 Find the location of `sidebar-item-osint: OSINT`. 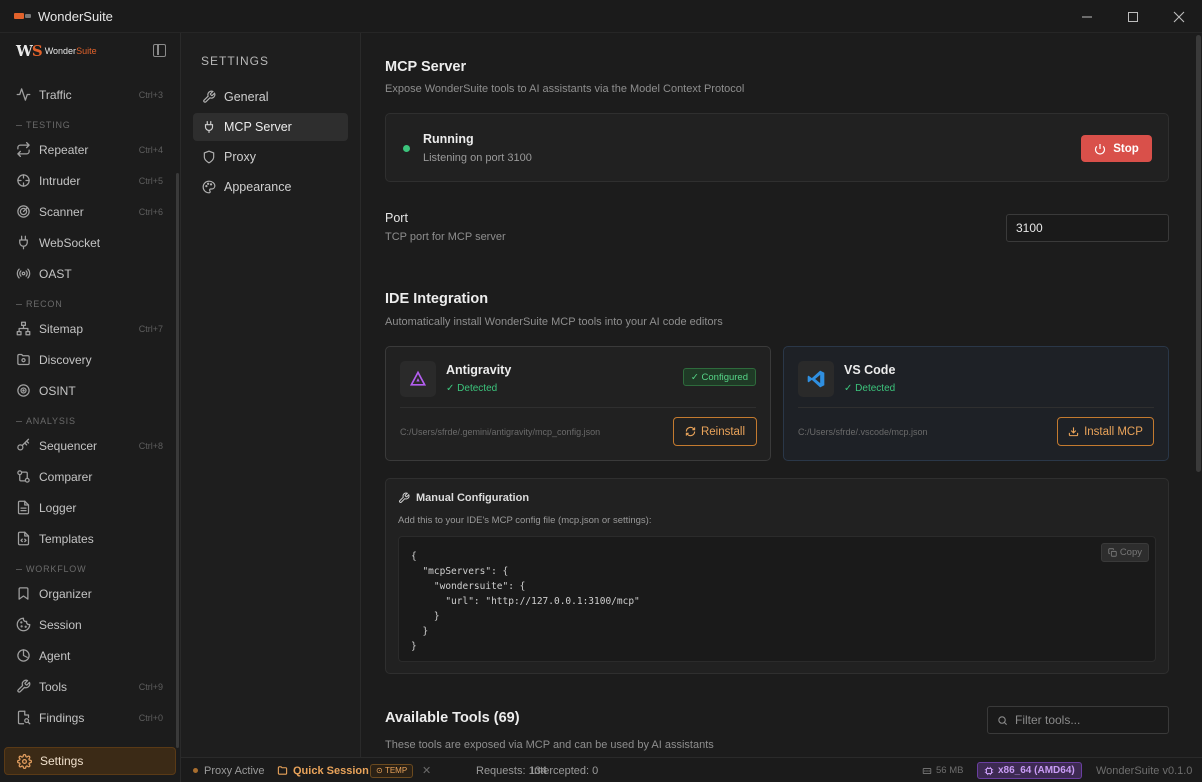

sidebar-item-osint: OSINT is located at coordinates (90, 390).